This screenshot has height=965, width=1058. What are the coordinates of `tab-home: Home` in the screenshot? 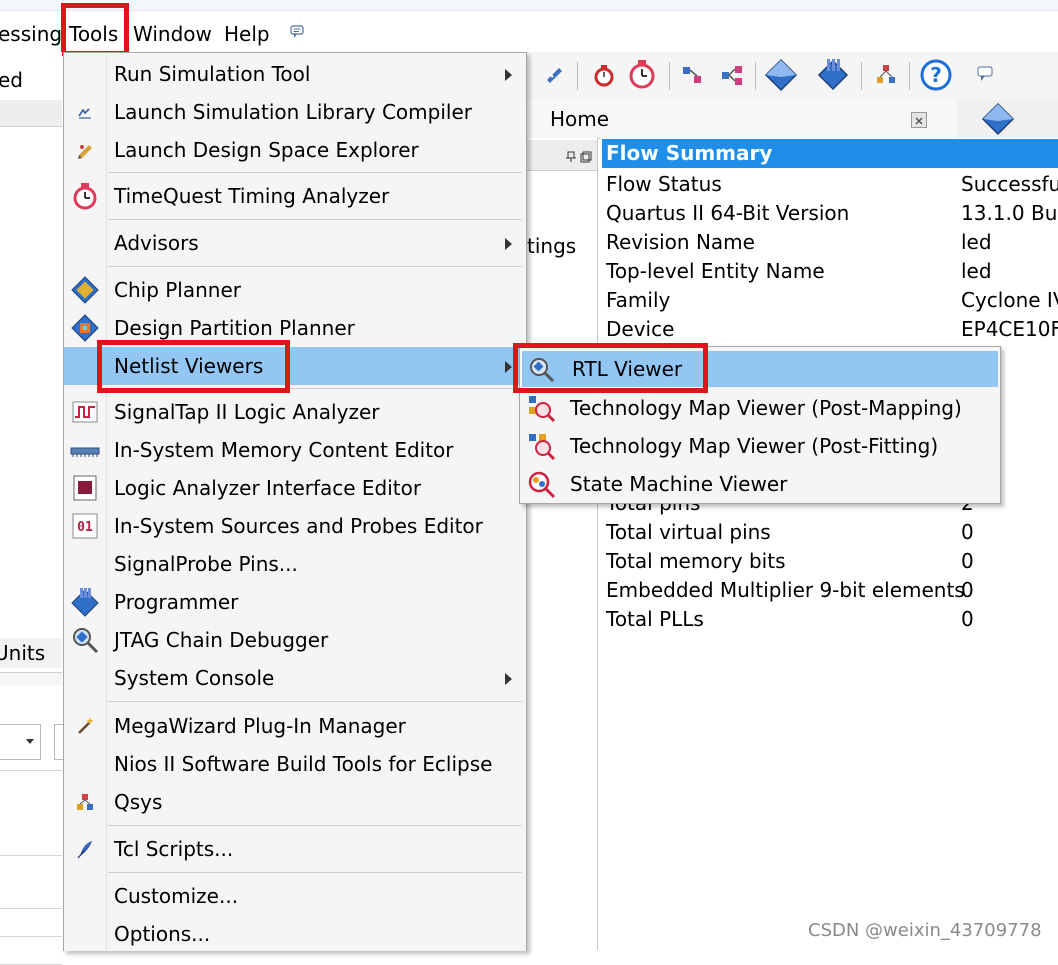 It's located at (742, 119).